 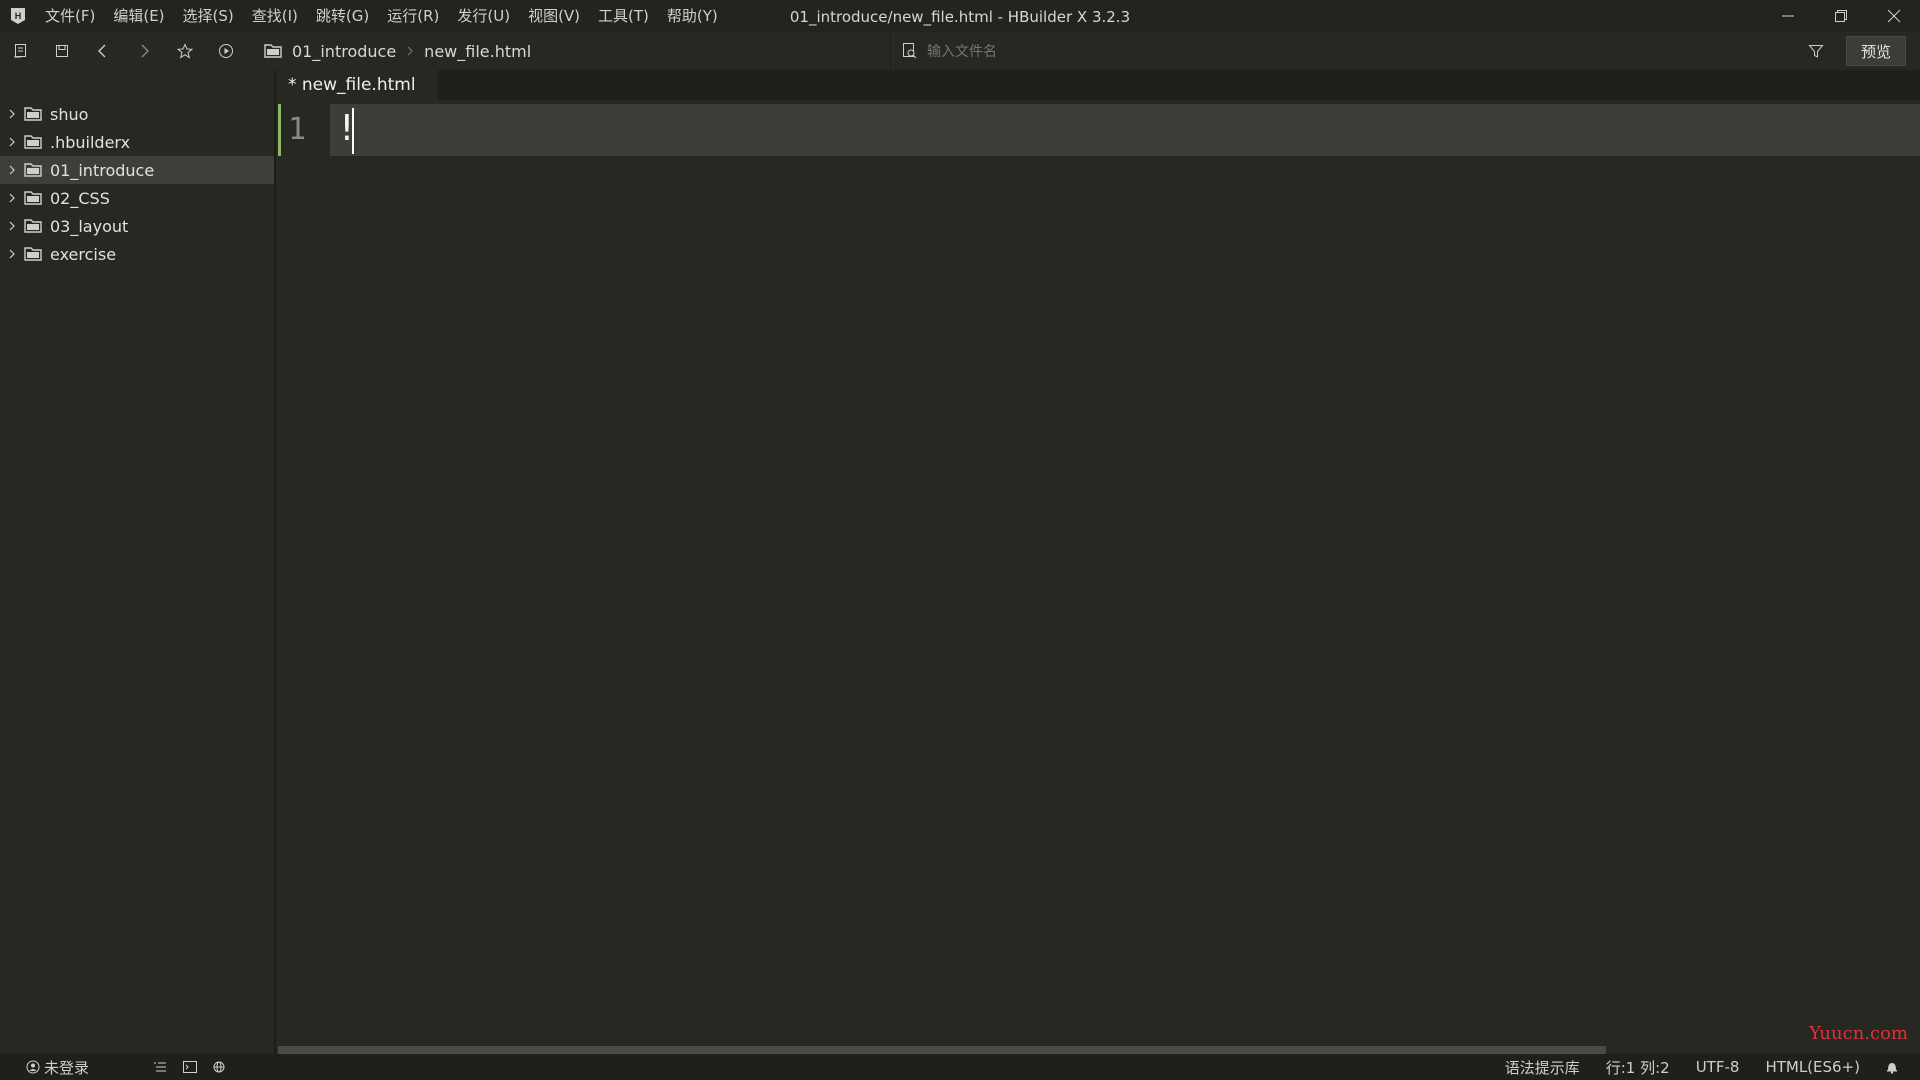 What do you see at coordinates (137, 114) in the screenshot?
I see `tree-item-shuo: shuo` at bounding box center [137, 114].